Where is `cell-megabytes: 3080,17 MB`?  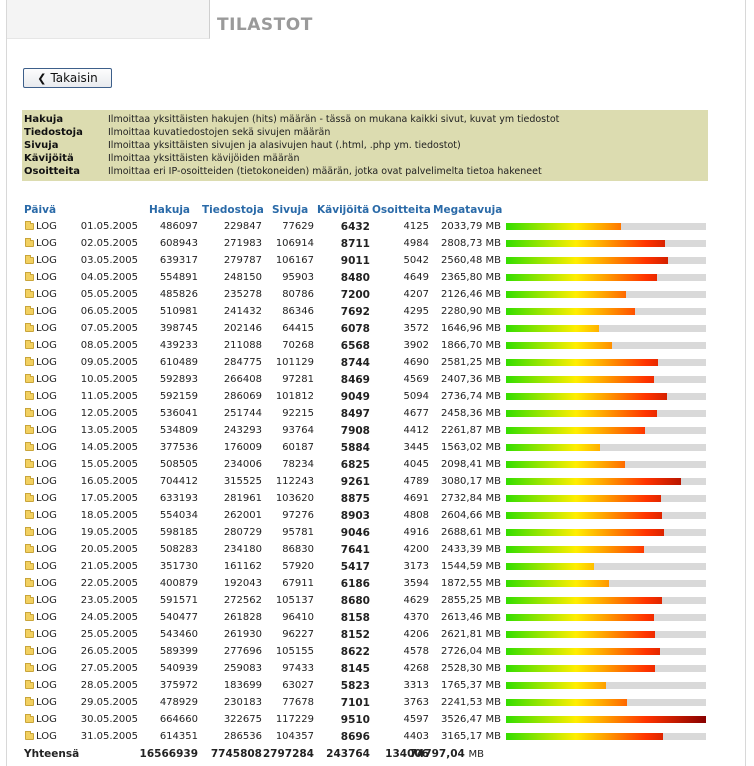 cell-megabytes: 3080,17 MB is located at coordinates (470, 481).